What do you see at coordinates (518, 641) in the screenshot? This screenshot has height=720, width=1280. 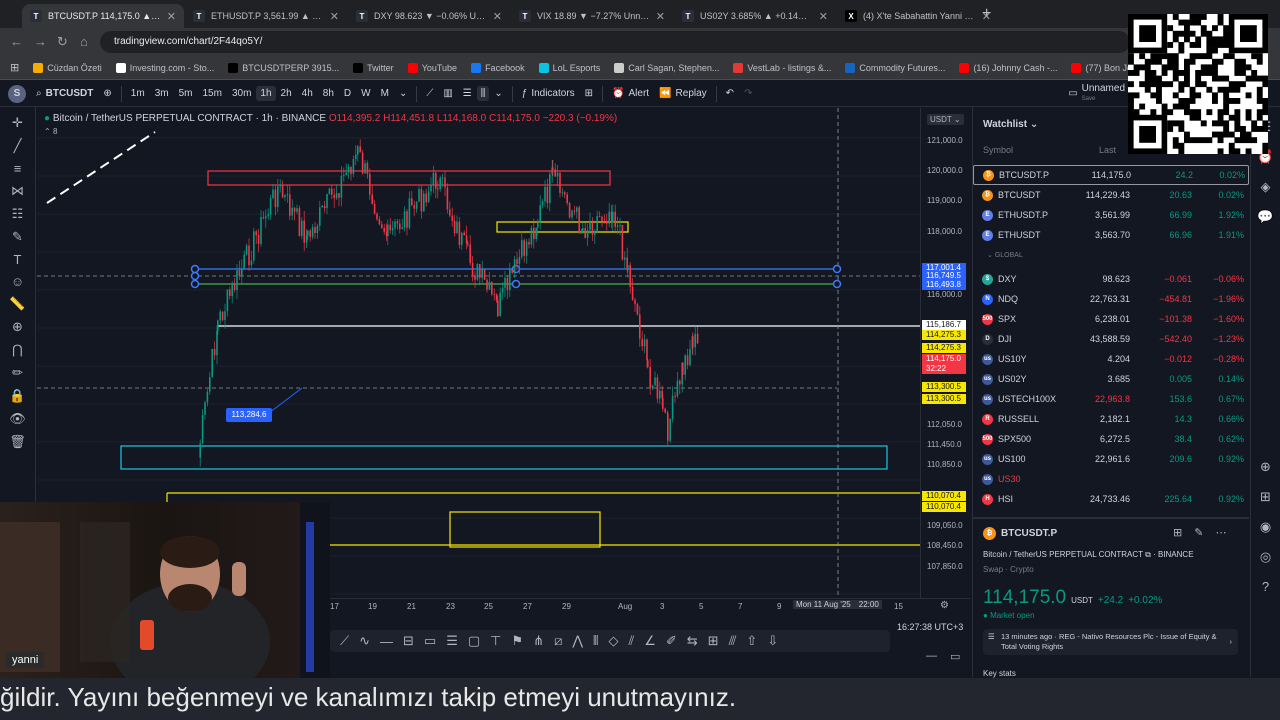 I see `flag-icon: ⚑` at bounding box center [518, 641].